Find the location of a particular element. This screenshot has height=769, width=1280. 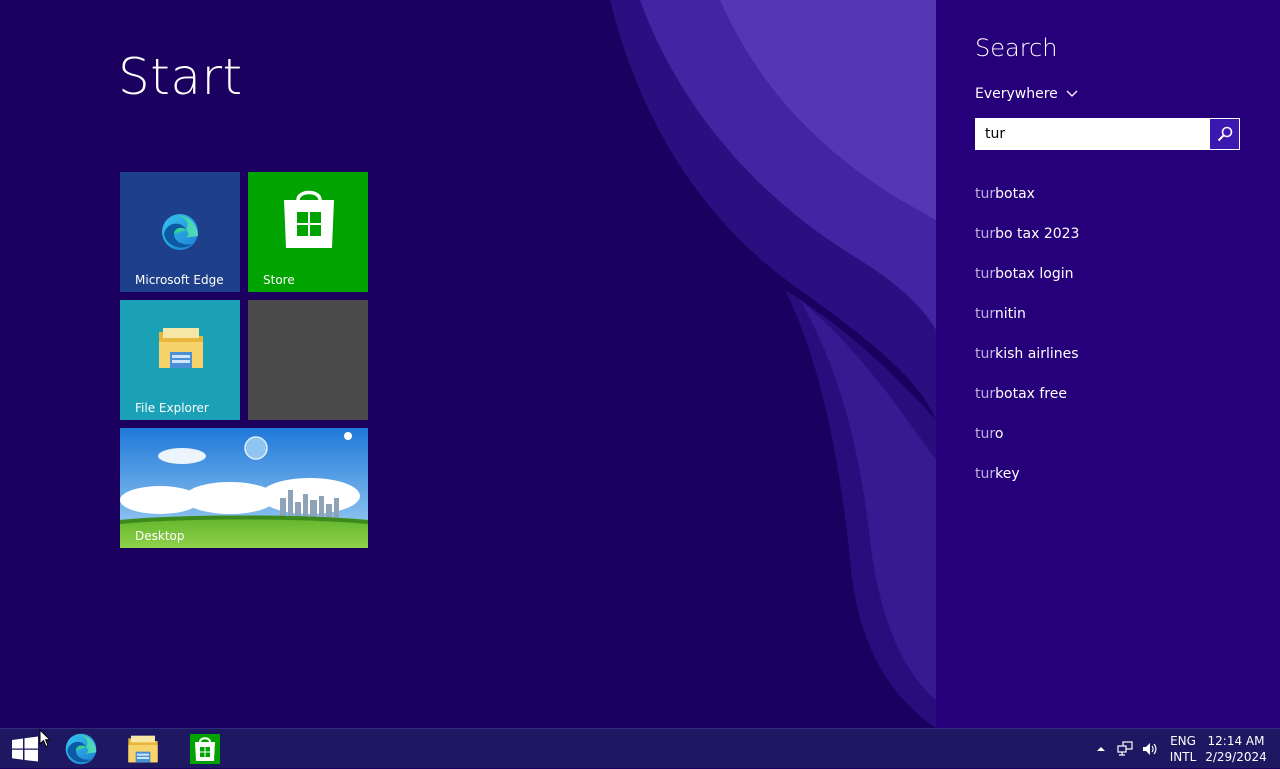

search-box is located at coordinates (1107, 134).